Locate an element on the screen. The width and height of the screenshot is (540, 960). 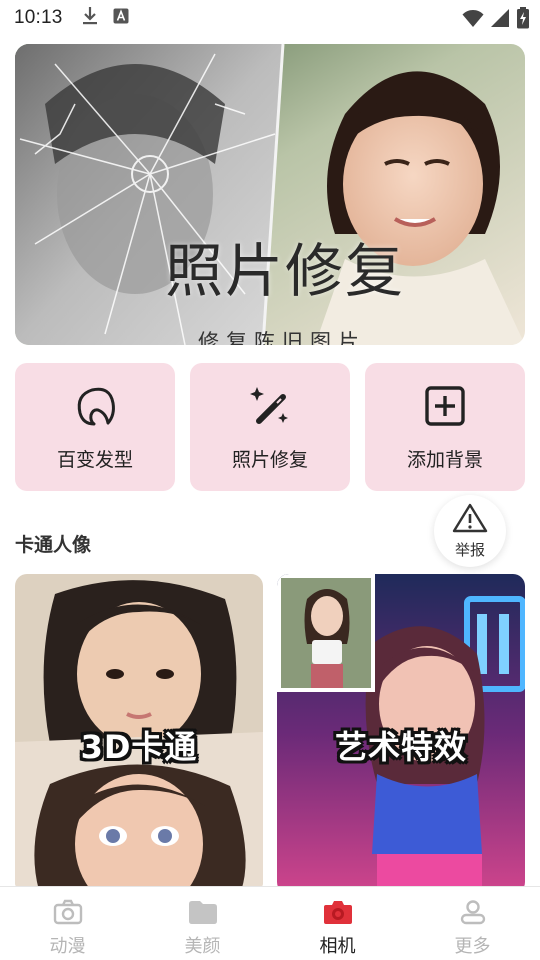
signal-icon is located at coordinates (500, 20).